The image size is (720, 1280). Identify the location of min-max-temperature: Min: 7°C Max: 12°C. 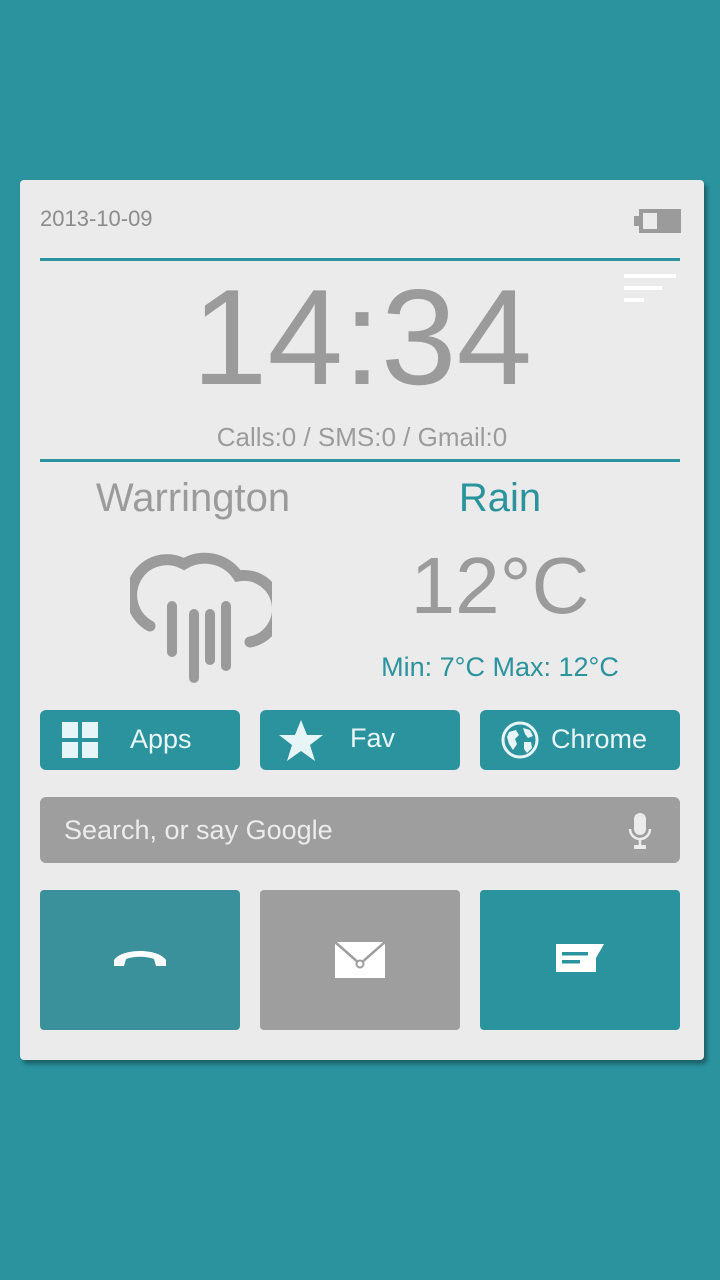
(500, 667).